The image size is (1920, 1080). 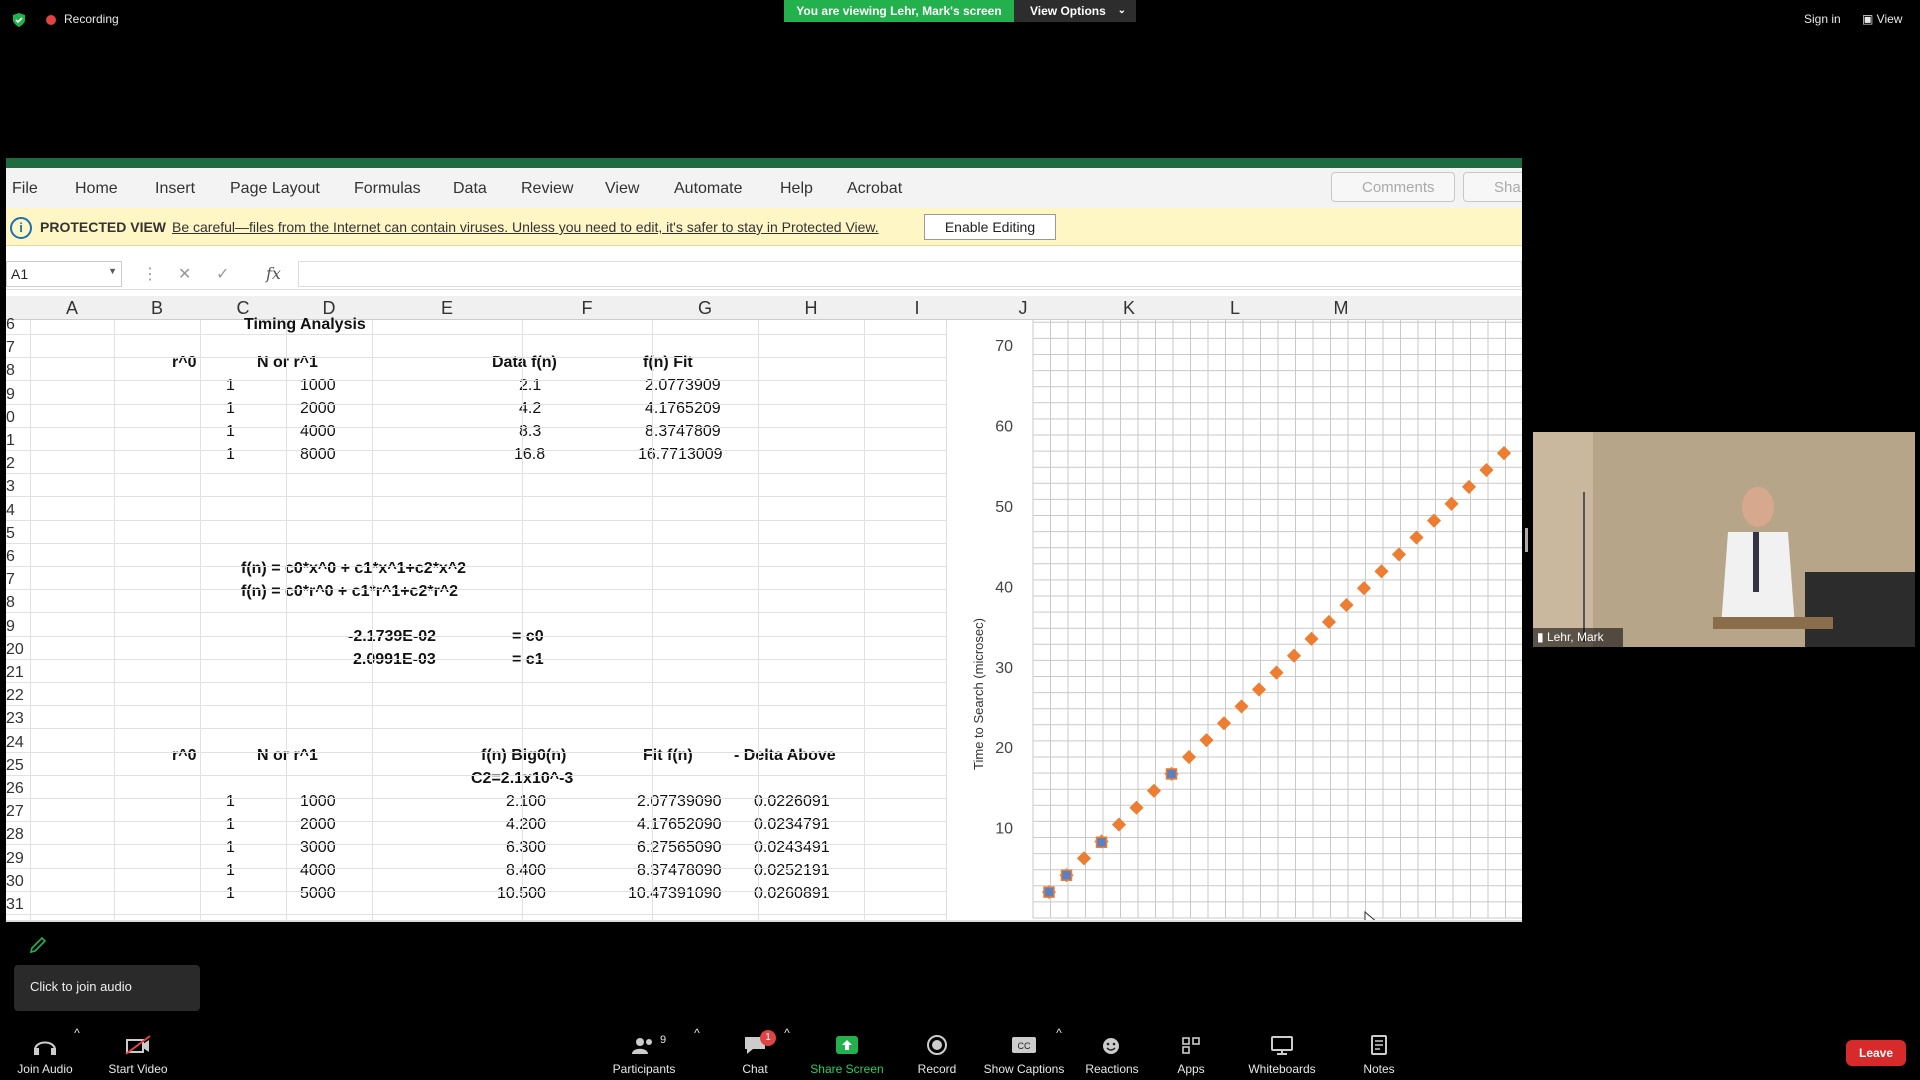 What do you see at coordinates (1876, 1053) in the screenshot?
I see `leave-button: Leave` at bounding box center [1876, 1053].